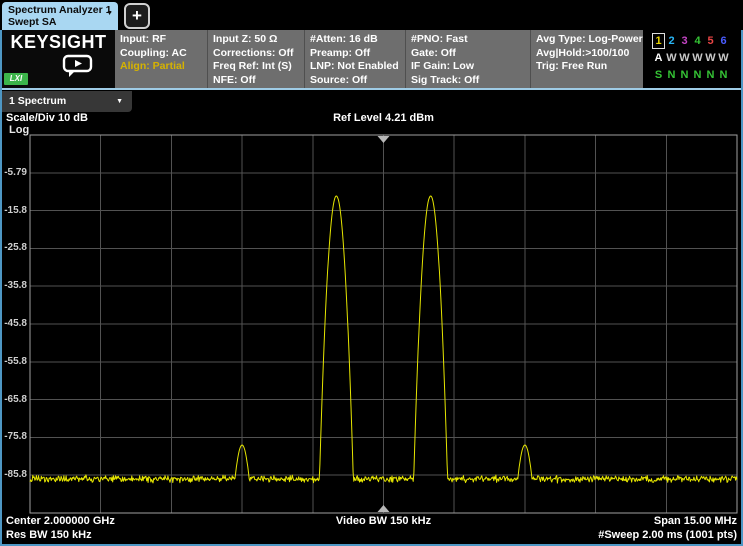  What do you see at coordinates (658, 75) in the screenshot?
I see `trace-detector: S` at bounding box center [658, 75].